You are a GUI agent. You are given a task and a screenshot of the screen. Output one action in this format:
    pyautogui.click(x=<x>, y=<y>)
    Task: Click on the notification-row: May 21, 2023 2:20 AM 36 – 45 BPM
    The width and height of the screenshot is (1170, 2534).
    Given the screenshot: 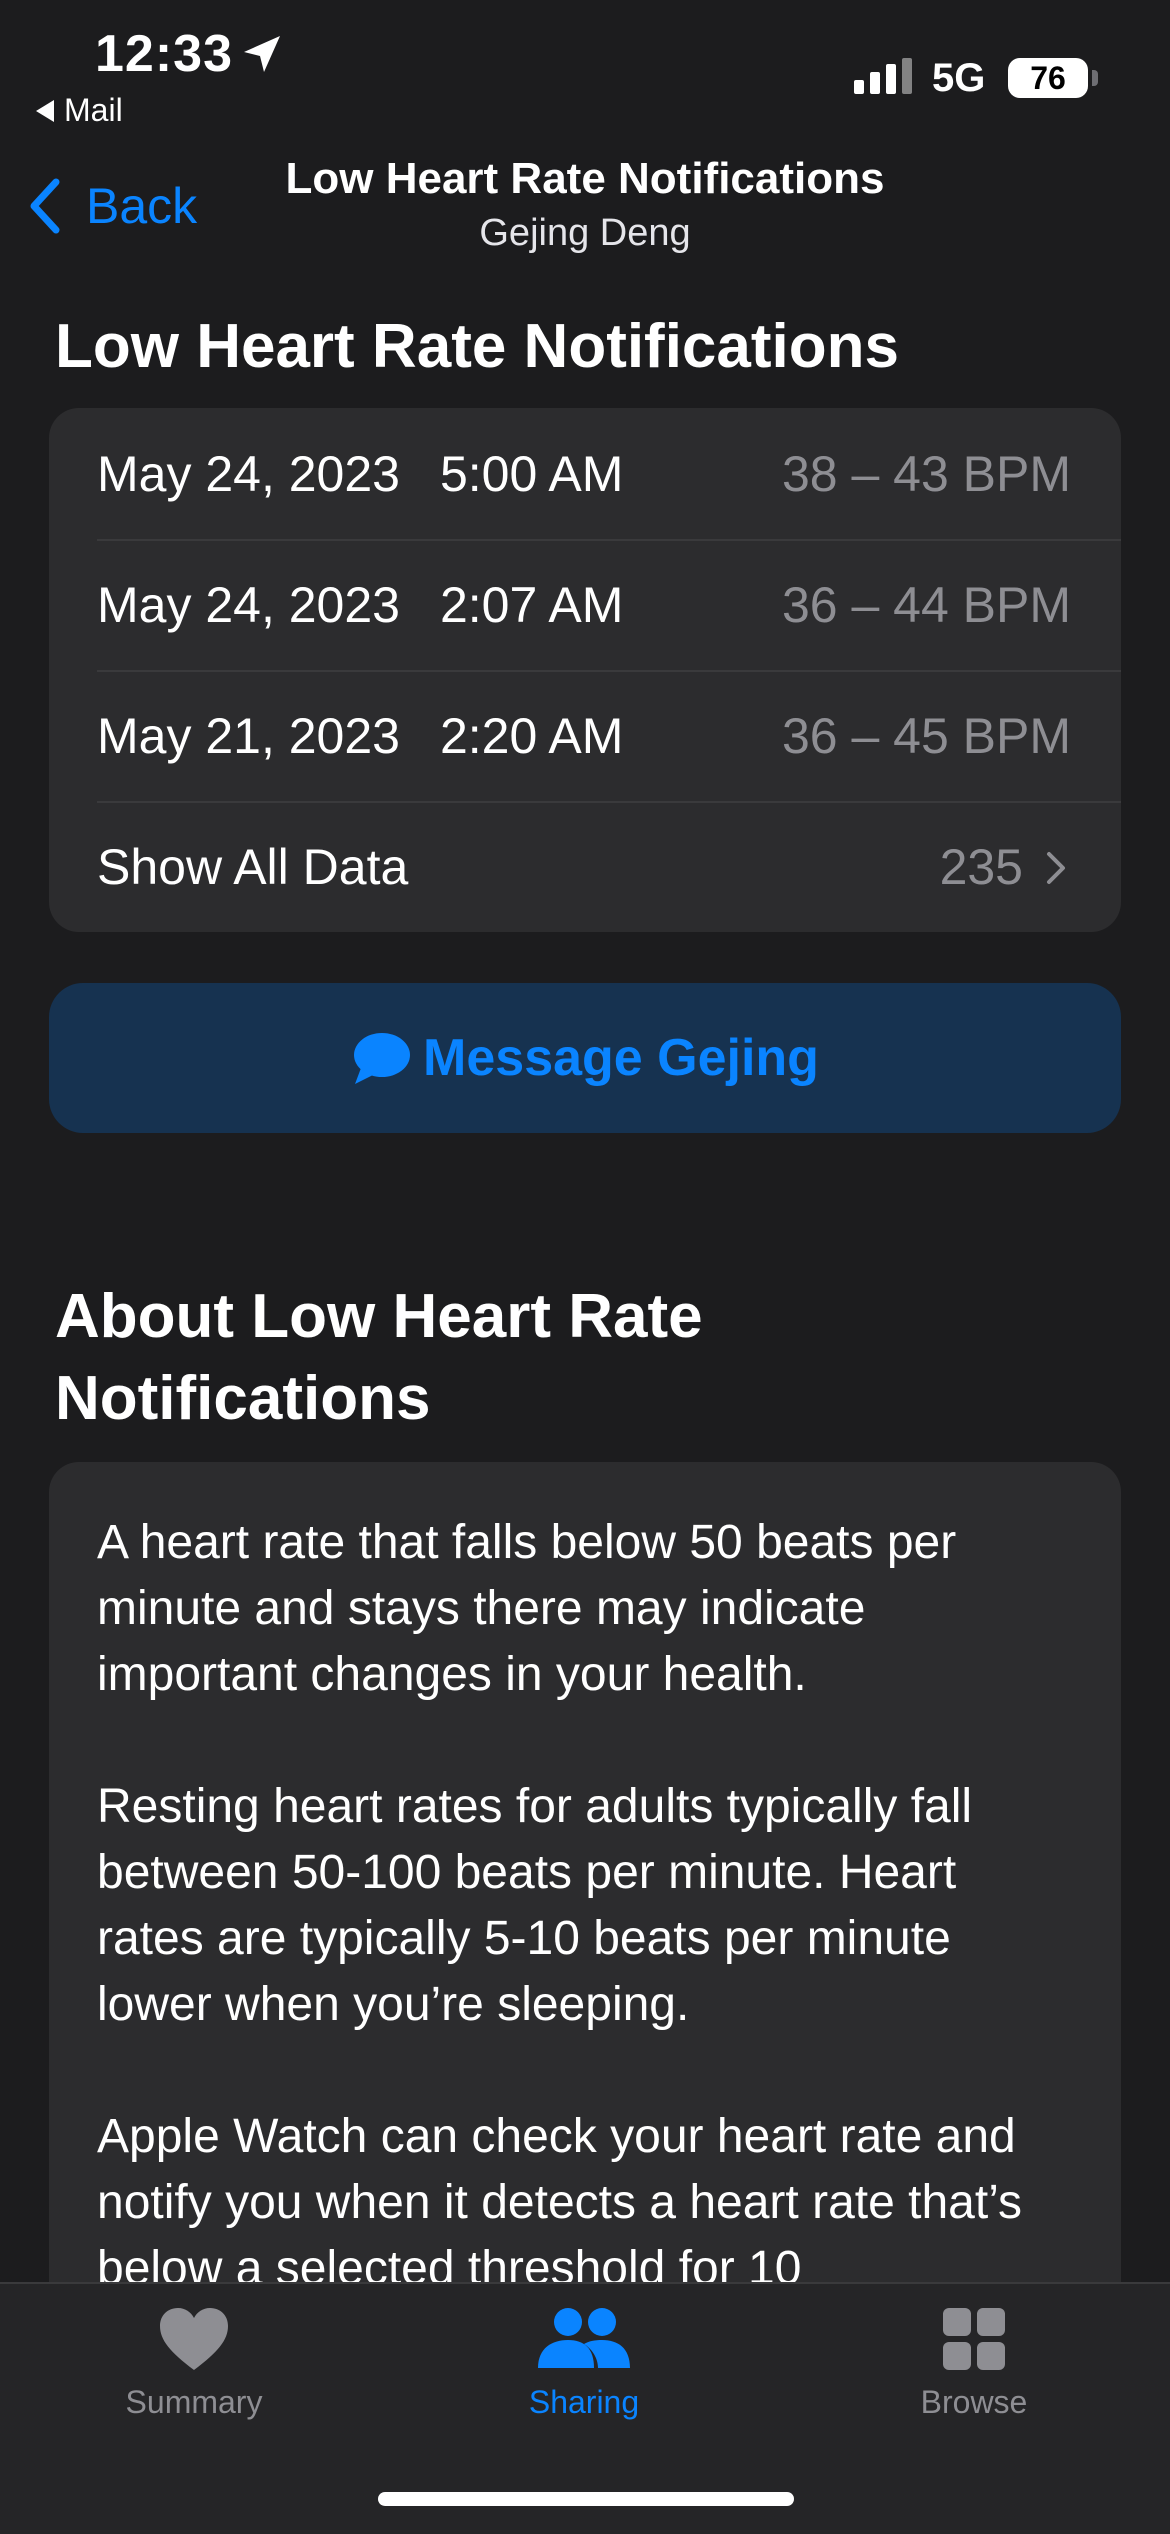 What is the action you would take?
    pyautogui.click(x=585, y=735)
    